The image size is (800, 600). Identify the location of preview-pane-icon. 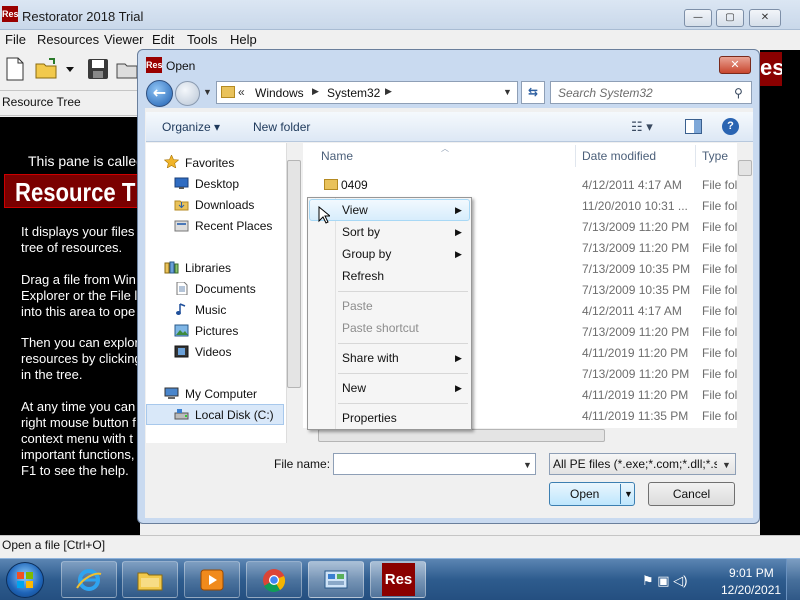
(693, 126).